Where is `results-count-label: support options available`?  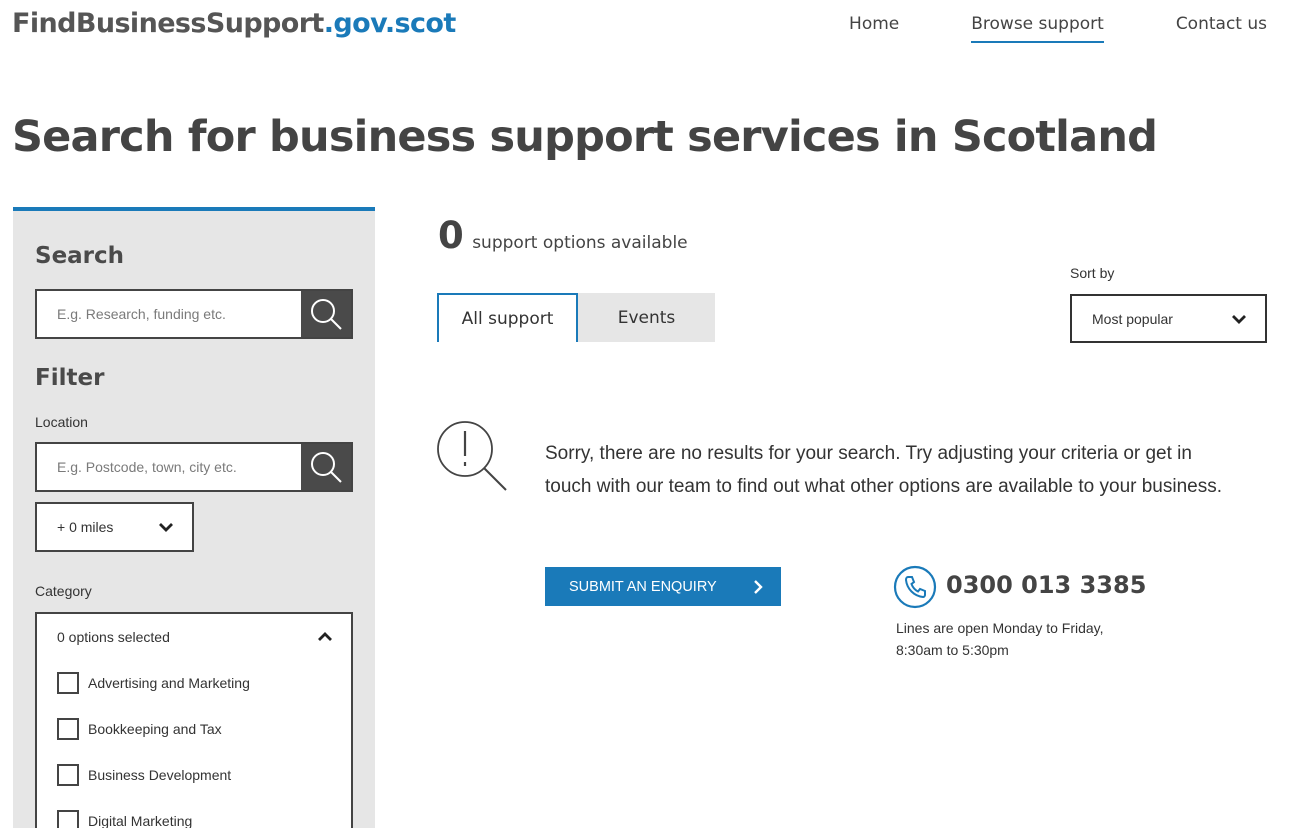
results-count-label: support options available is located at coordinates (580, 243).